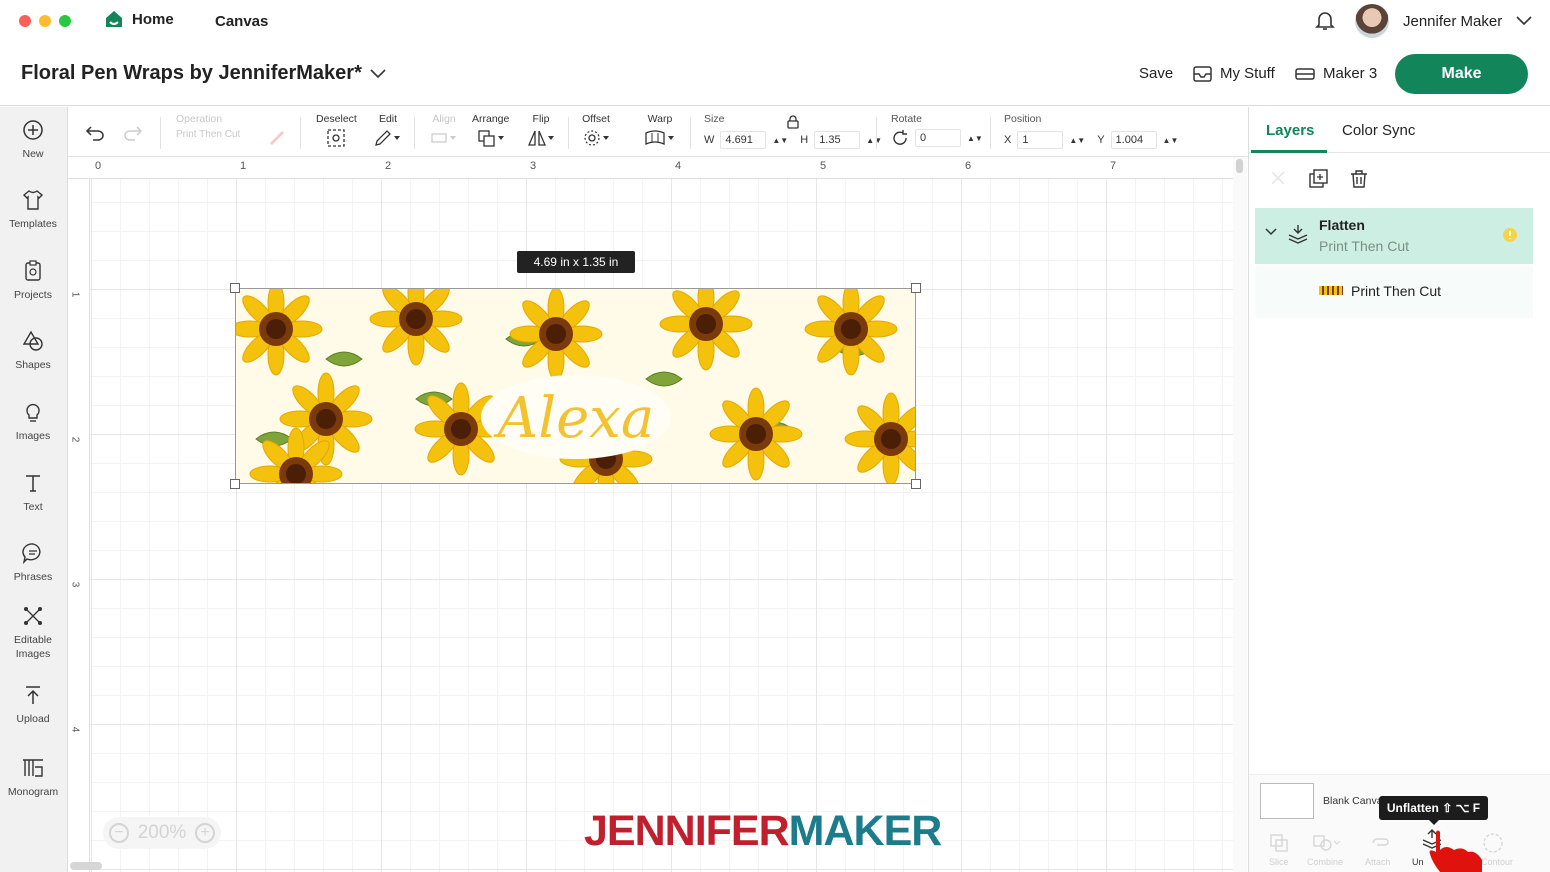 The image size is (1550, 872). Describe the element at coordinates (1113, 166) in the screenshot. I see `ruler-tick-label: 7` at that location.